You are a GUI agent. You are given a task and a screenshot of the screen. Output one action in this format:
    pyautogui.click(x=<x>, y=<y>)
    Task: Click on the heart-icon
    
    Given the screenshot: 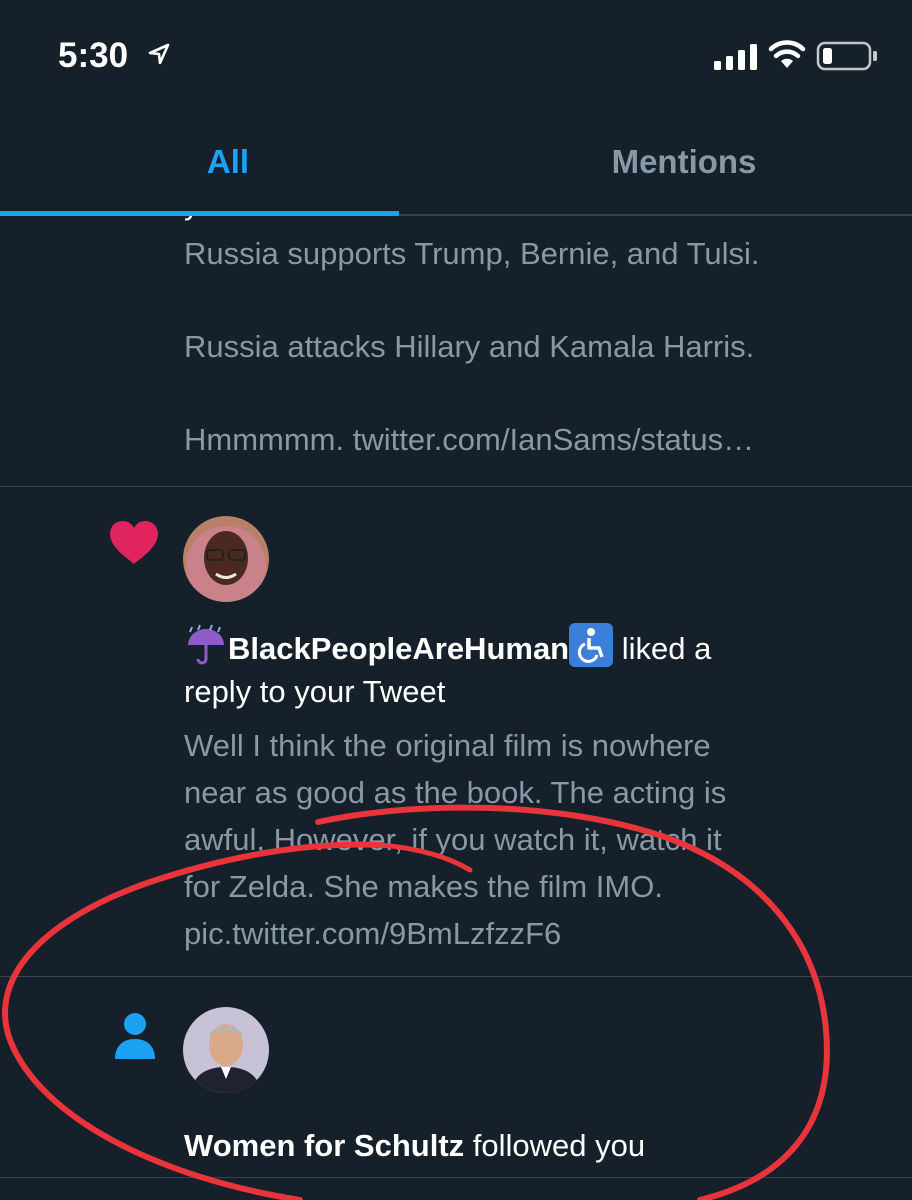 What is the action you would take?
    pyautogui.click(x=134, y=542)
    